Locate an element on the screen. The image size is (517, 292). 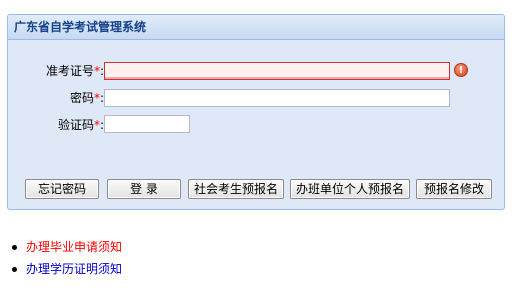
error-icon: ! is located at coordinates (461, 70).